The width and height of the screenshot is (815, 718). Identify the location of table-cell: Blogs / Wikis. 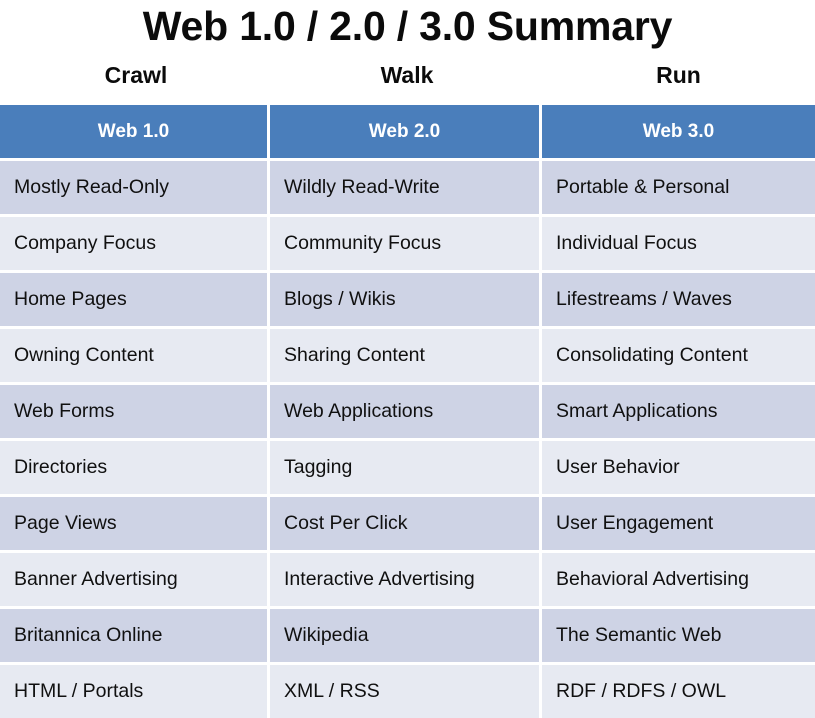
(405, 299).